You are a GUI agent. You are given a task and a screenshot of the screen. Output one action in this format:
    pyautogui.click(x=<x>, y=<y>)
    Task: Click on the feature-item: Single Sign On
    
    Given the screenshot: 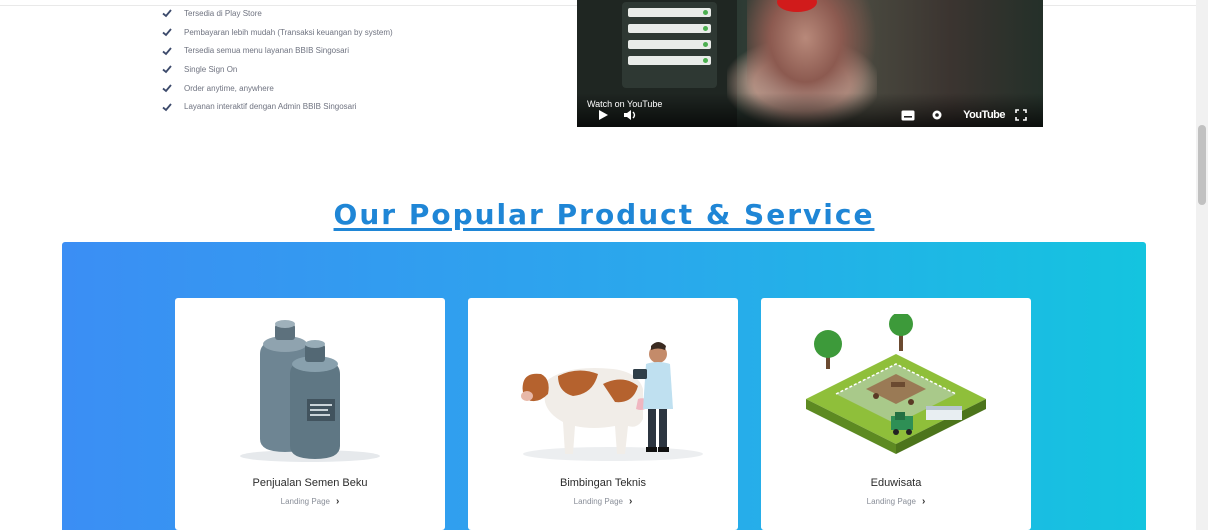 What is the action you would take?
    pyautogui.click(x=277, y=69)
    